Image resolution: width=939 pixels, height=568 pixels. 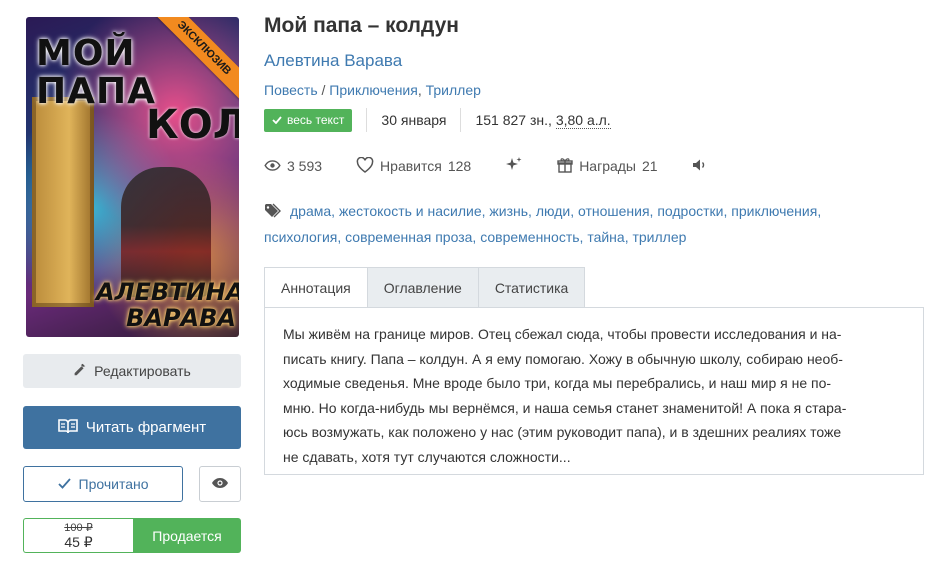 I want to click on tag-link: жизнь, so click(x=508, y=211).